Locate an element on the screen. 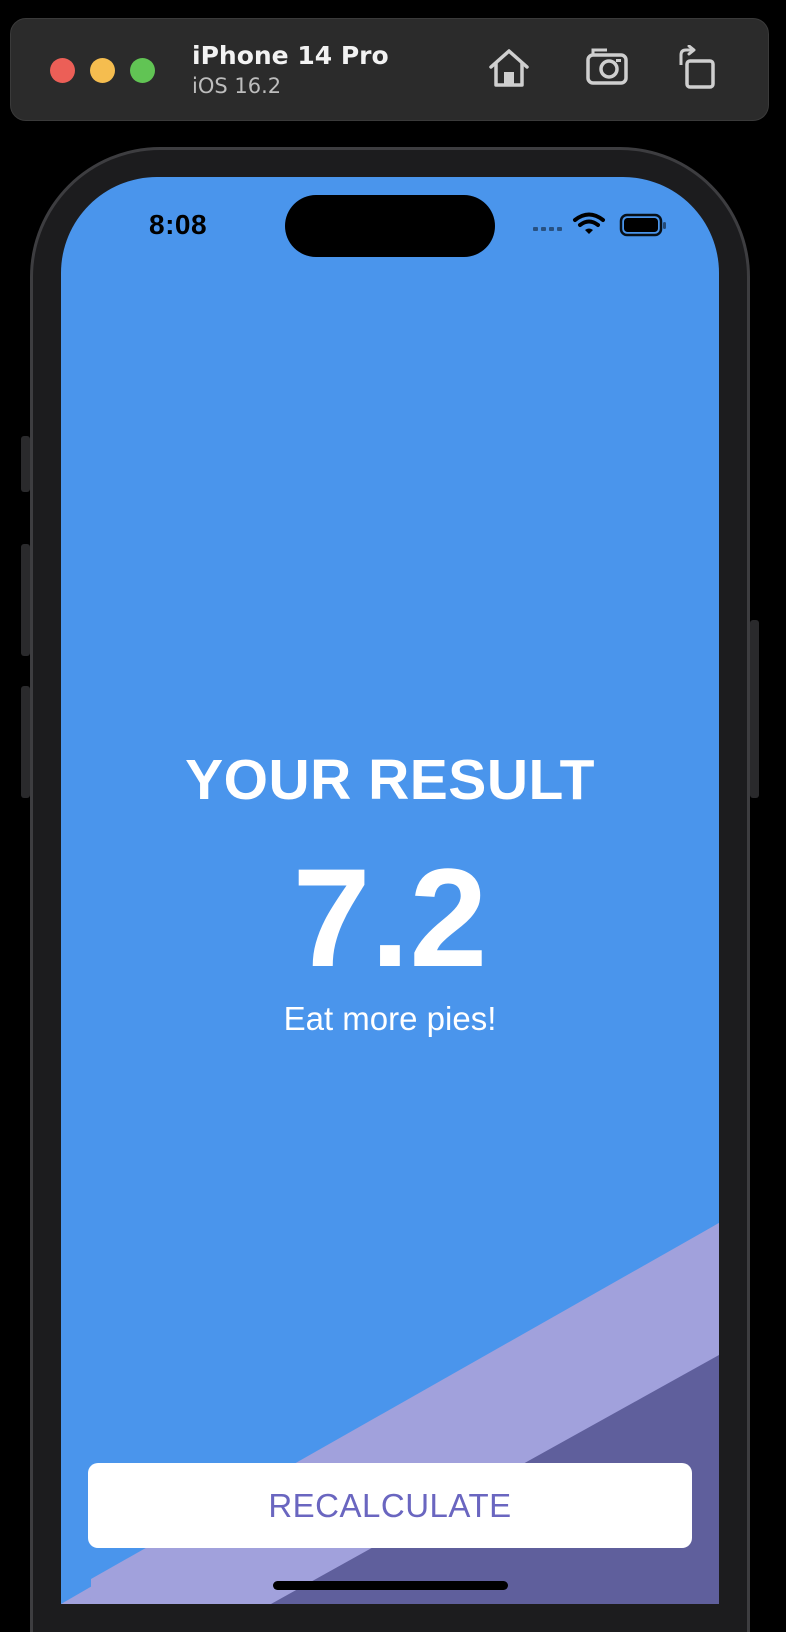  home-indicator is located at coordinates (390, 1585).